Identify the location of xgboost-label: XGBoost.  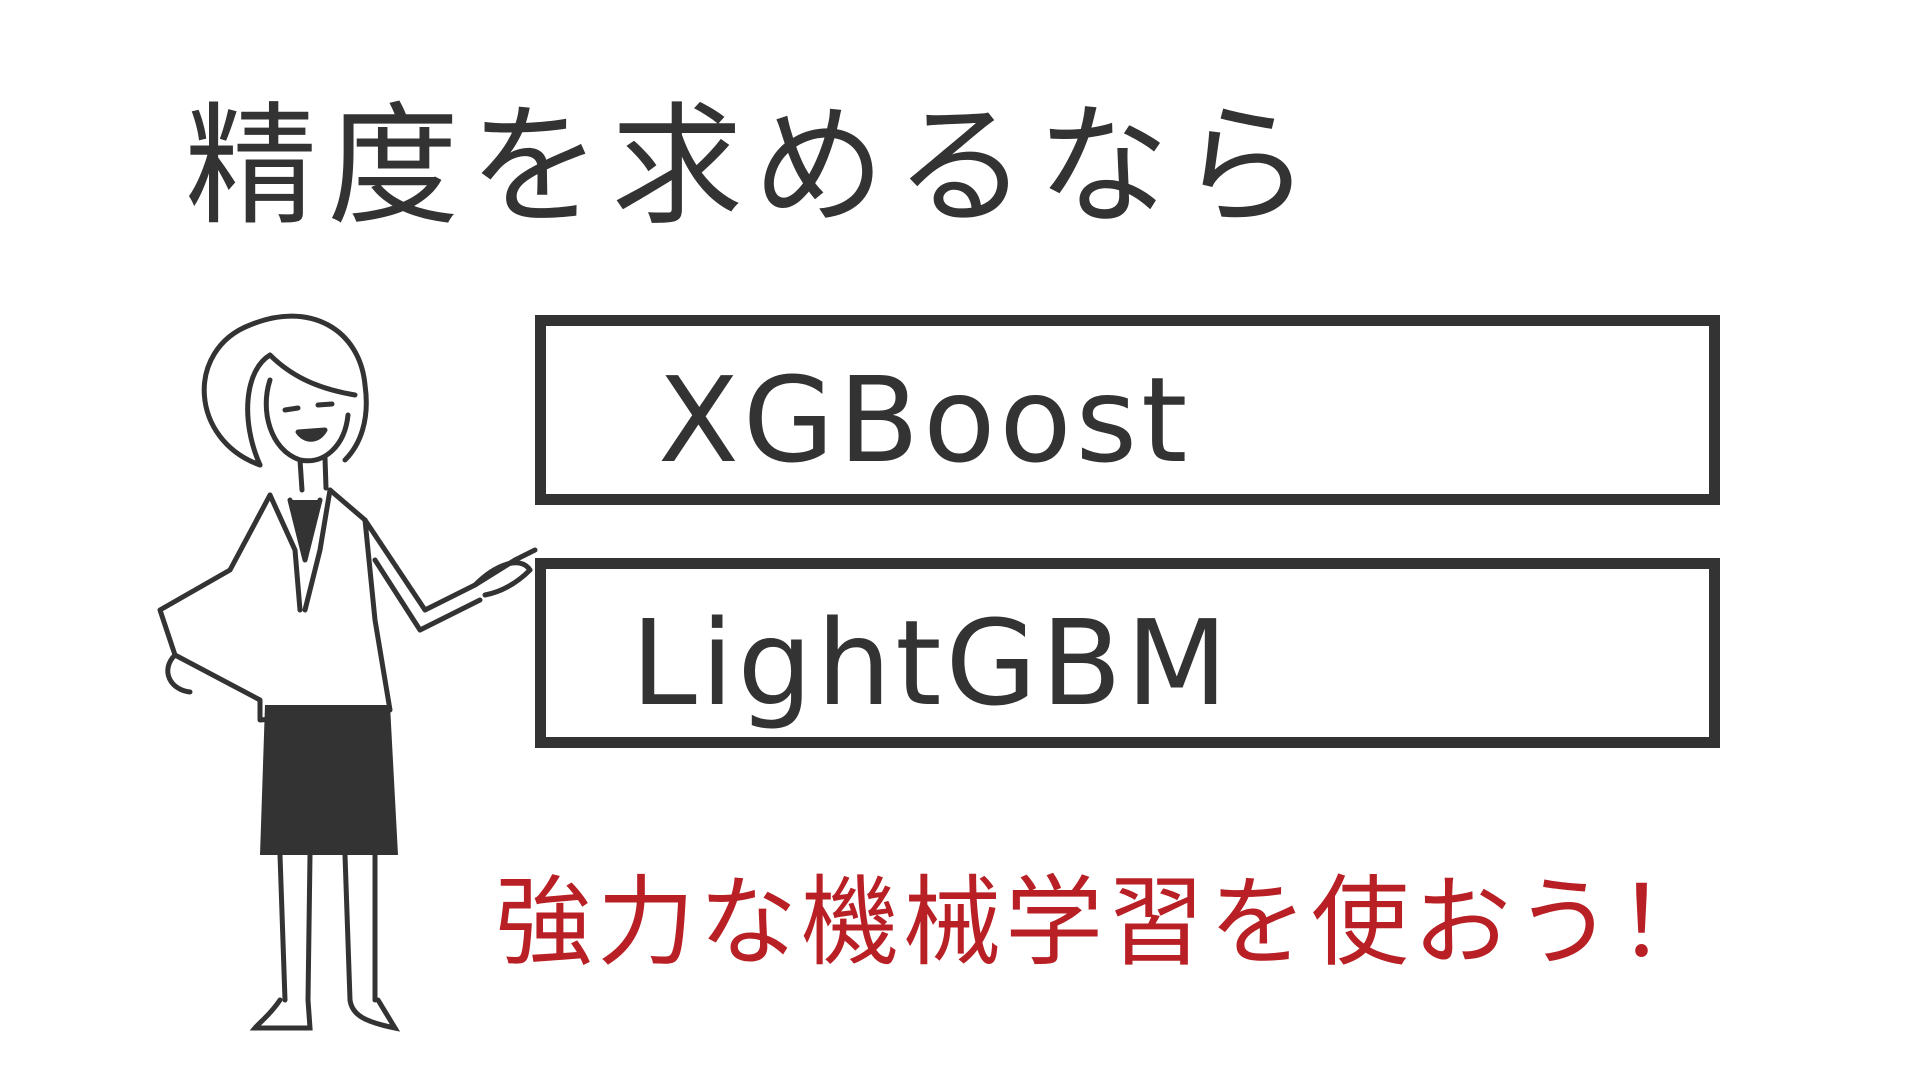
(925, 420).